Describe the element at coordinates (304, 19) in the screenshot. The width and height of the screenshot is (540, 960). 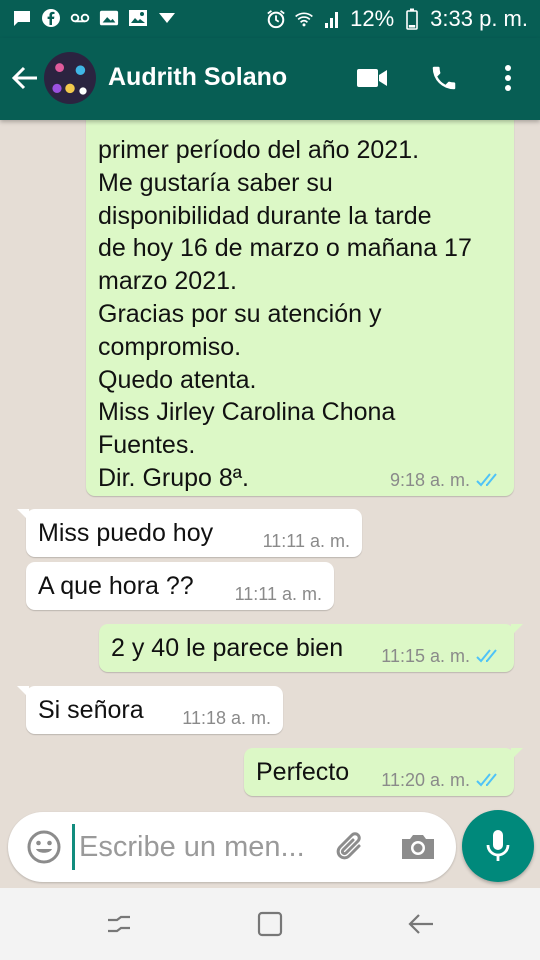
I see `wifi-icon` at that location.